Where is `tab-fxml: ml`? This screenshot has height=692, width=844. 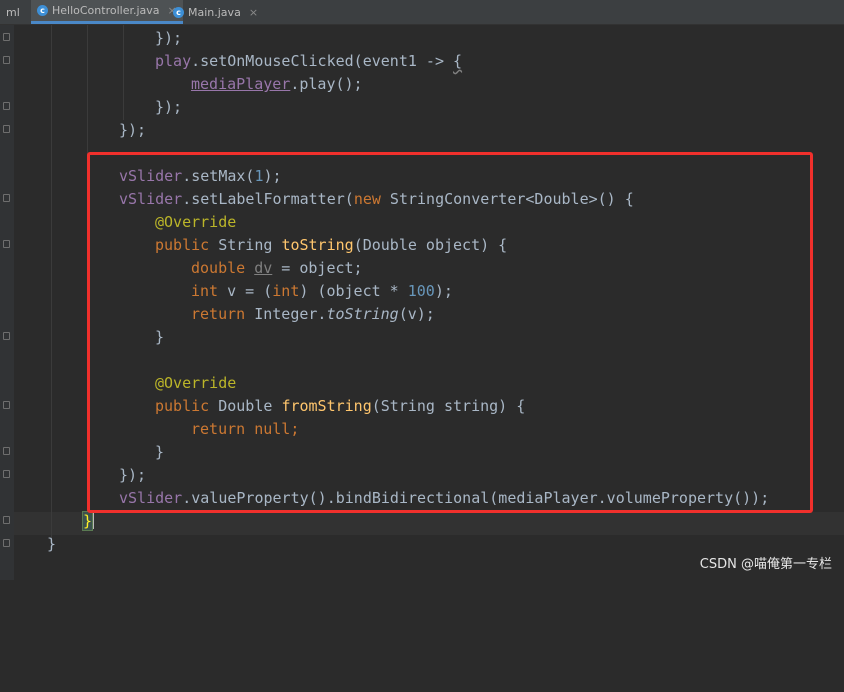 tab-fxml: ml is located at coordinates (13, 12).